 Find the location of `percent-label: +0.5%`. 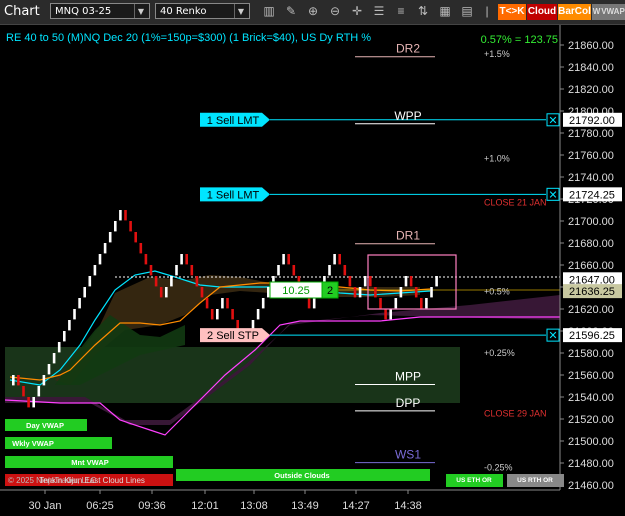

percent-label: +0.5% is located at coordinates (497, 291).